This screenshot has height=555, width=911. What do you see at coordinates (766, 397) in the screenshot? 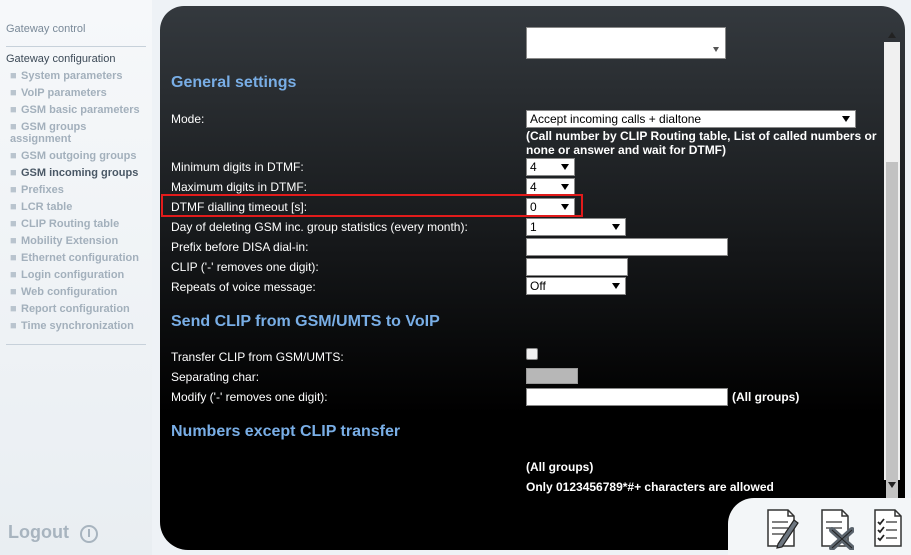
I see `modify-note: (All groups)` at bounding box center [766, 397].